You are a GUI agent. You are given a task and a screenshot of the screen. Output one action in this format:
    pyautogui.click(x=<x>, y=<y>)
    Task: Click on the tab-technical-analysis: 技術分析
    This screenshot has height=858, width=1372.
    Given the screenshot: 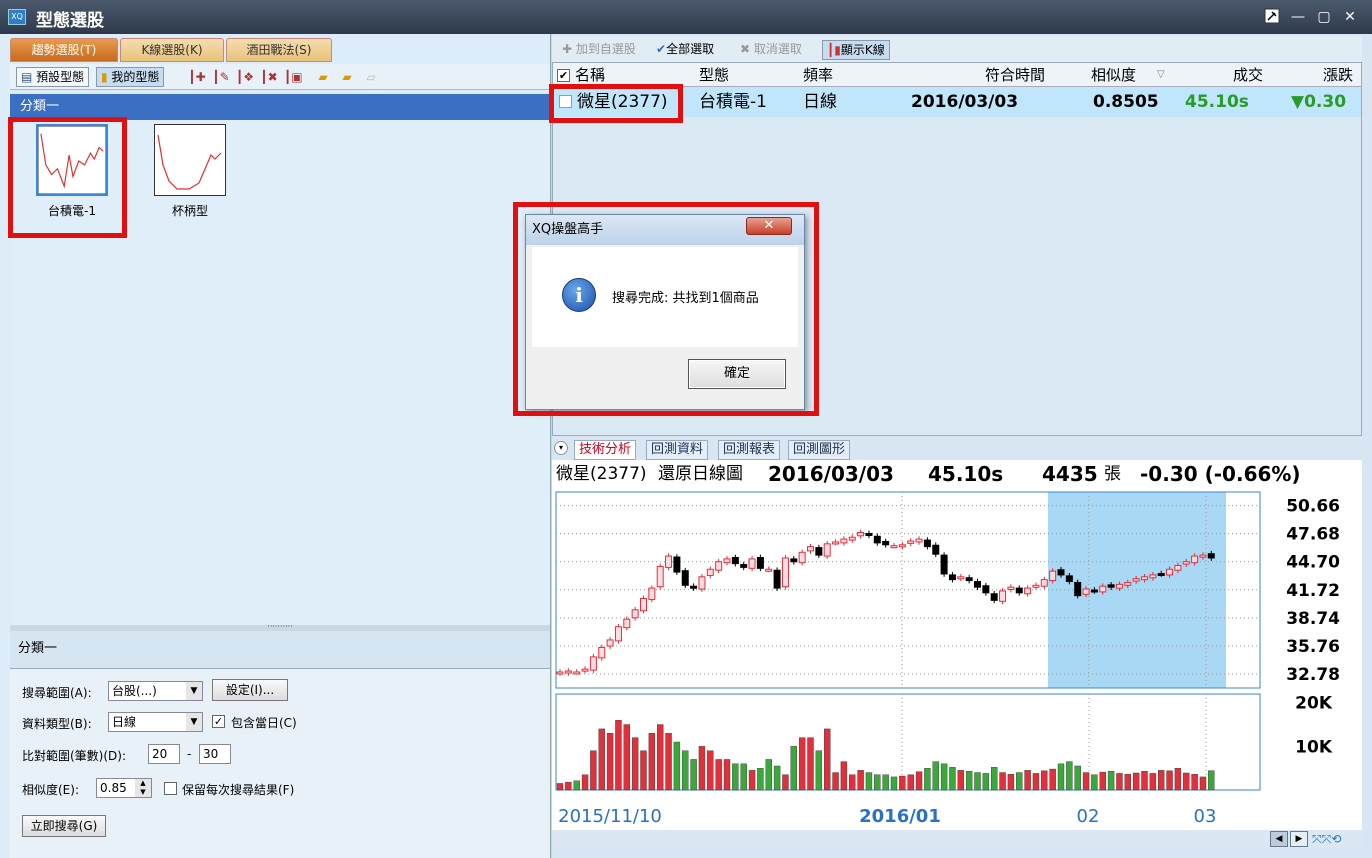 What is the action you would take?
    pyautogui.click(x=605, y=450)
    